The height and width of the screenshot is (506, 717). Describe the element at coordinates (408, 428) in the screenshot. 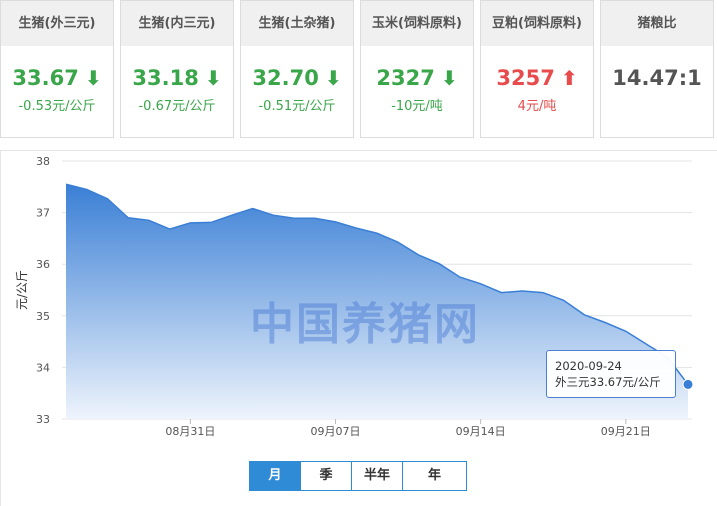

I see `x-axis-ticks: 08月31日 09月07日 09月14日 09月21日` at that location.